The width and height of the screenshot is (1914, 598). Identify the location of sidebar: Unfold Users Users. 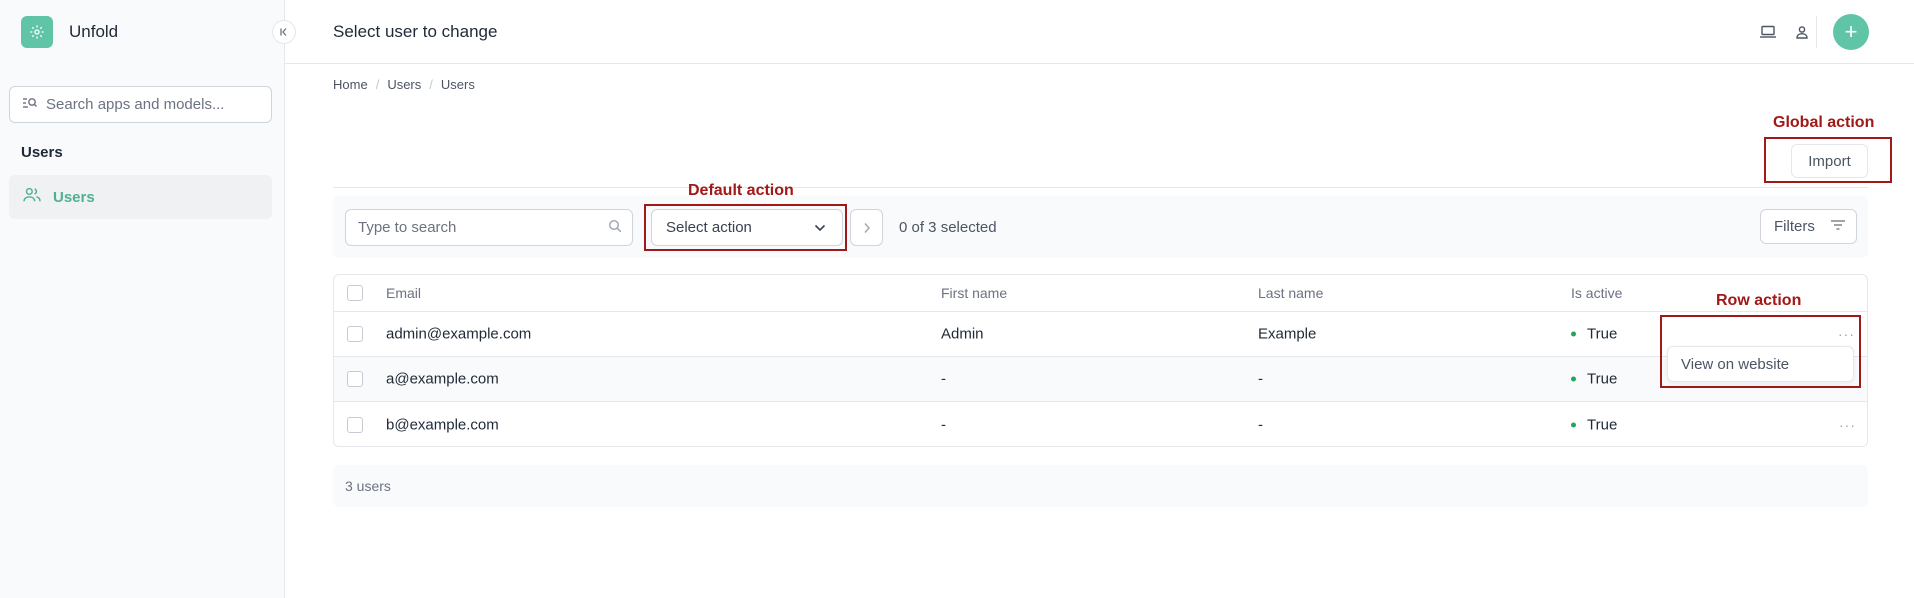
(142, 299).